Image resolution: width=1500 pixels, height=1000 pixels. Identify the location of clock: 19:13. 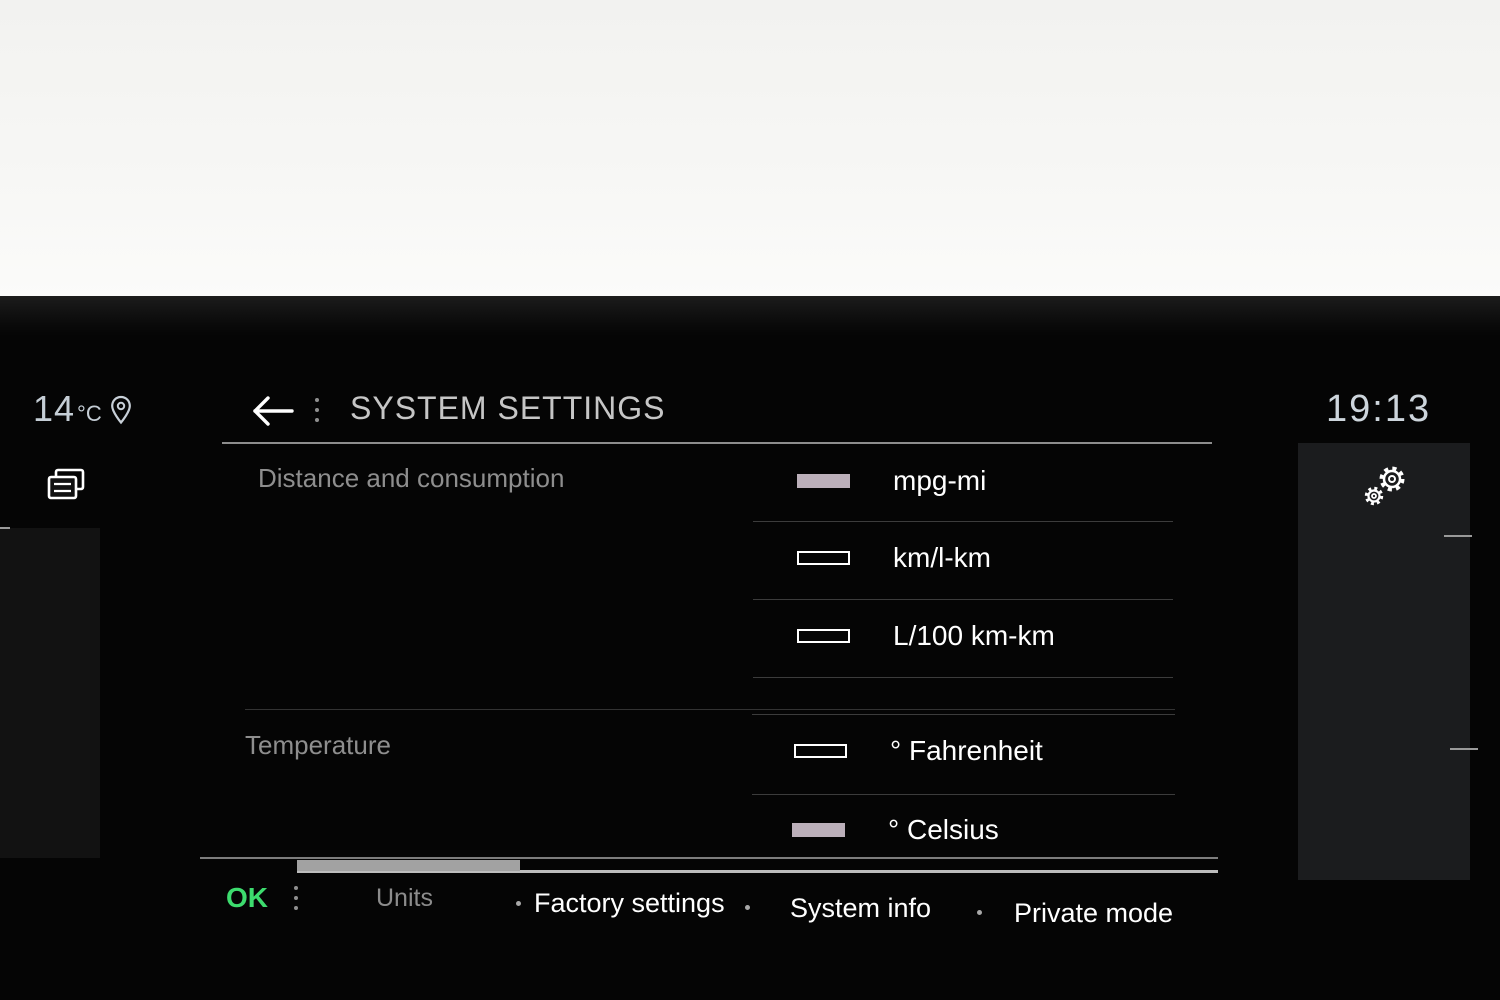
(1379, 409).